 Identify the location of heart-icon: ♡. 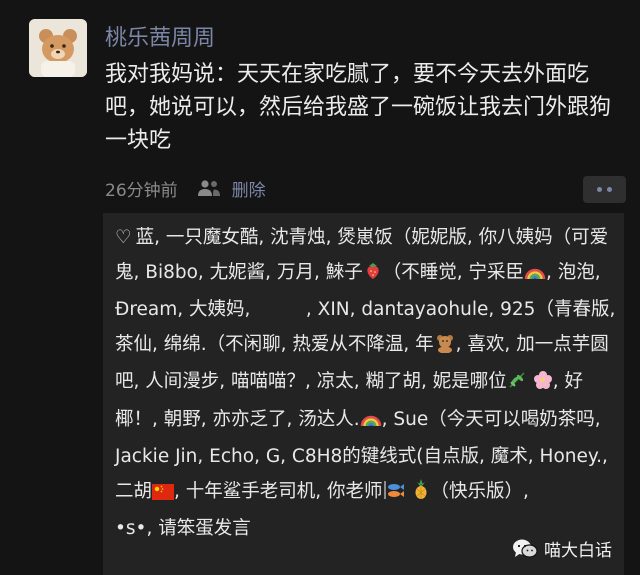
(123, 237).